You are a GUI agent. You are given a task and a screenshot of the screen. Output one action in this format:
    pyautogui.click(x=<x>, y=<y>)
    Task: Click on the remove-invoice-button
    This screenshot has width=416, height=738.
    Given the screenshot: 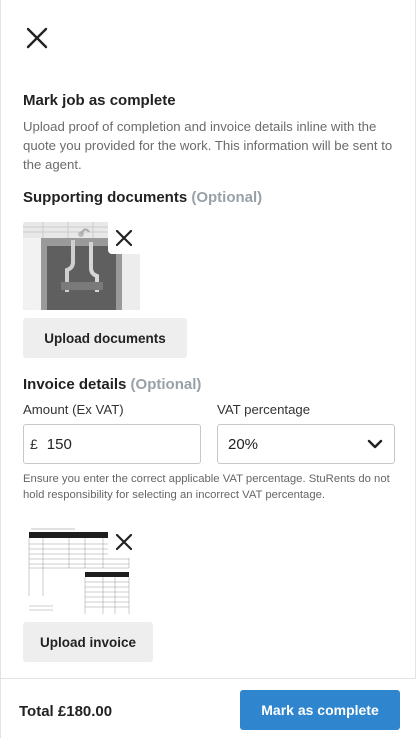 What is the action you would take?
    pyautogui.click(x=124, y=542)
    